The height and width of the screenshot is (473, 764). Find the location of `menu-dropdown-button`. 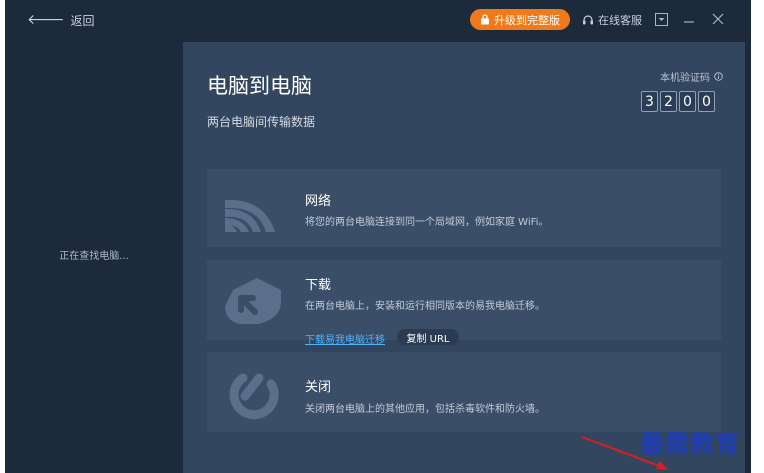

menu-dropdown-button is located at coordinates (661, 19).